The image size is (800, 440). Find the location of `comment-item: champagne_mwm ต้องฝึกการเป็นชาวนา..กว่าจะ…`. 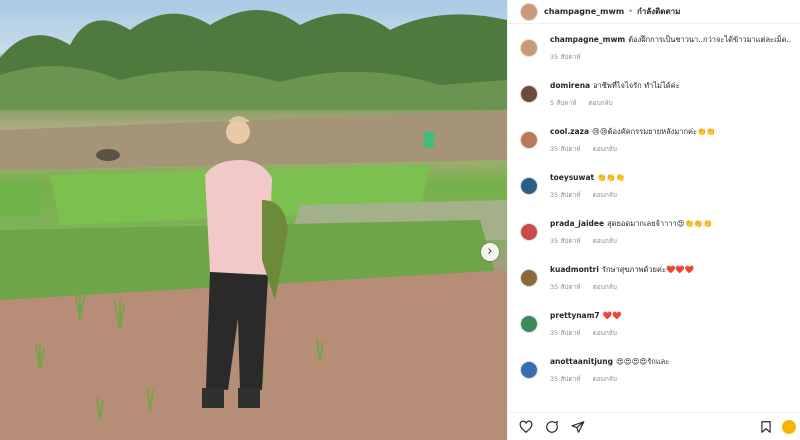

comment-item: champagne_mwm ต้องฝึกการเป็นชาวนา..กว่าจะ… is located at coordinates (654, 57).